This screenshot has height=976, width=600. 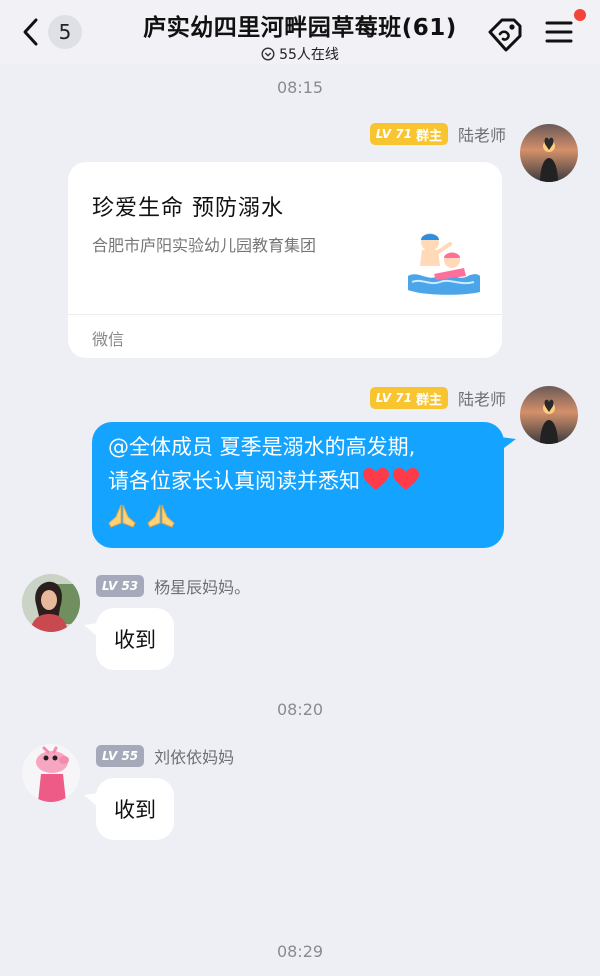 I want to click on chevron-left-icon, so click(x=31, y=32).